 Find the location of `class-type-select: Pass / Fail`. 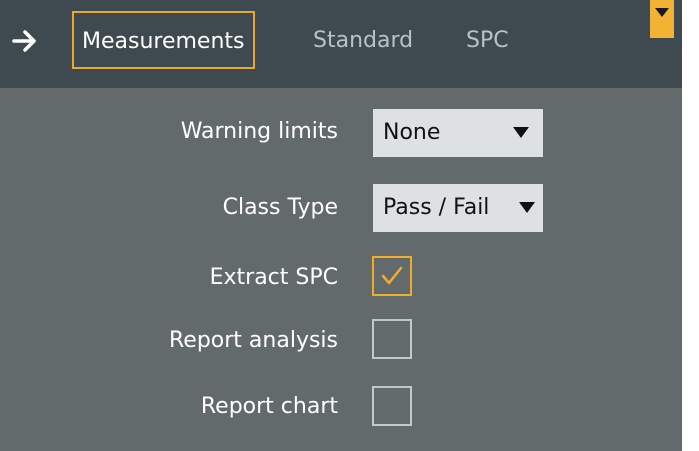

class-type-select: Pass / Fail is located at coordinates (458, 208).